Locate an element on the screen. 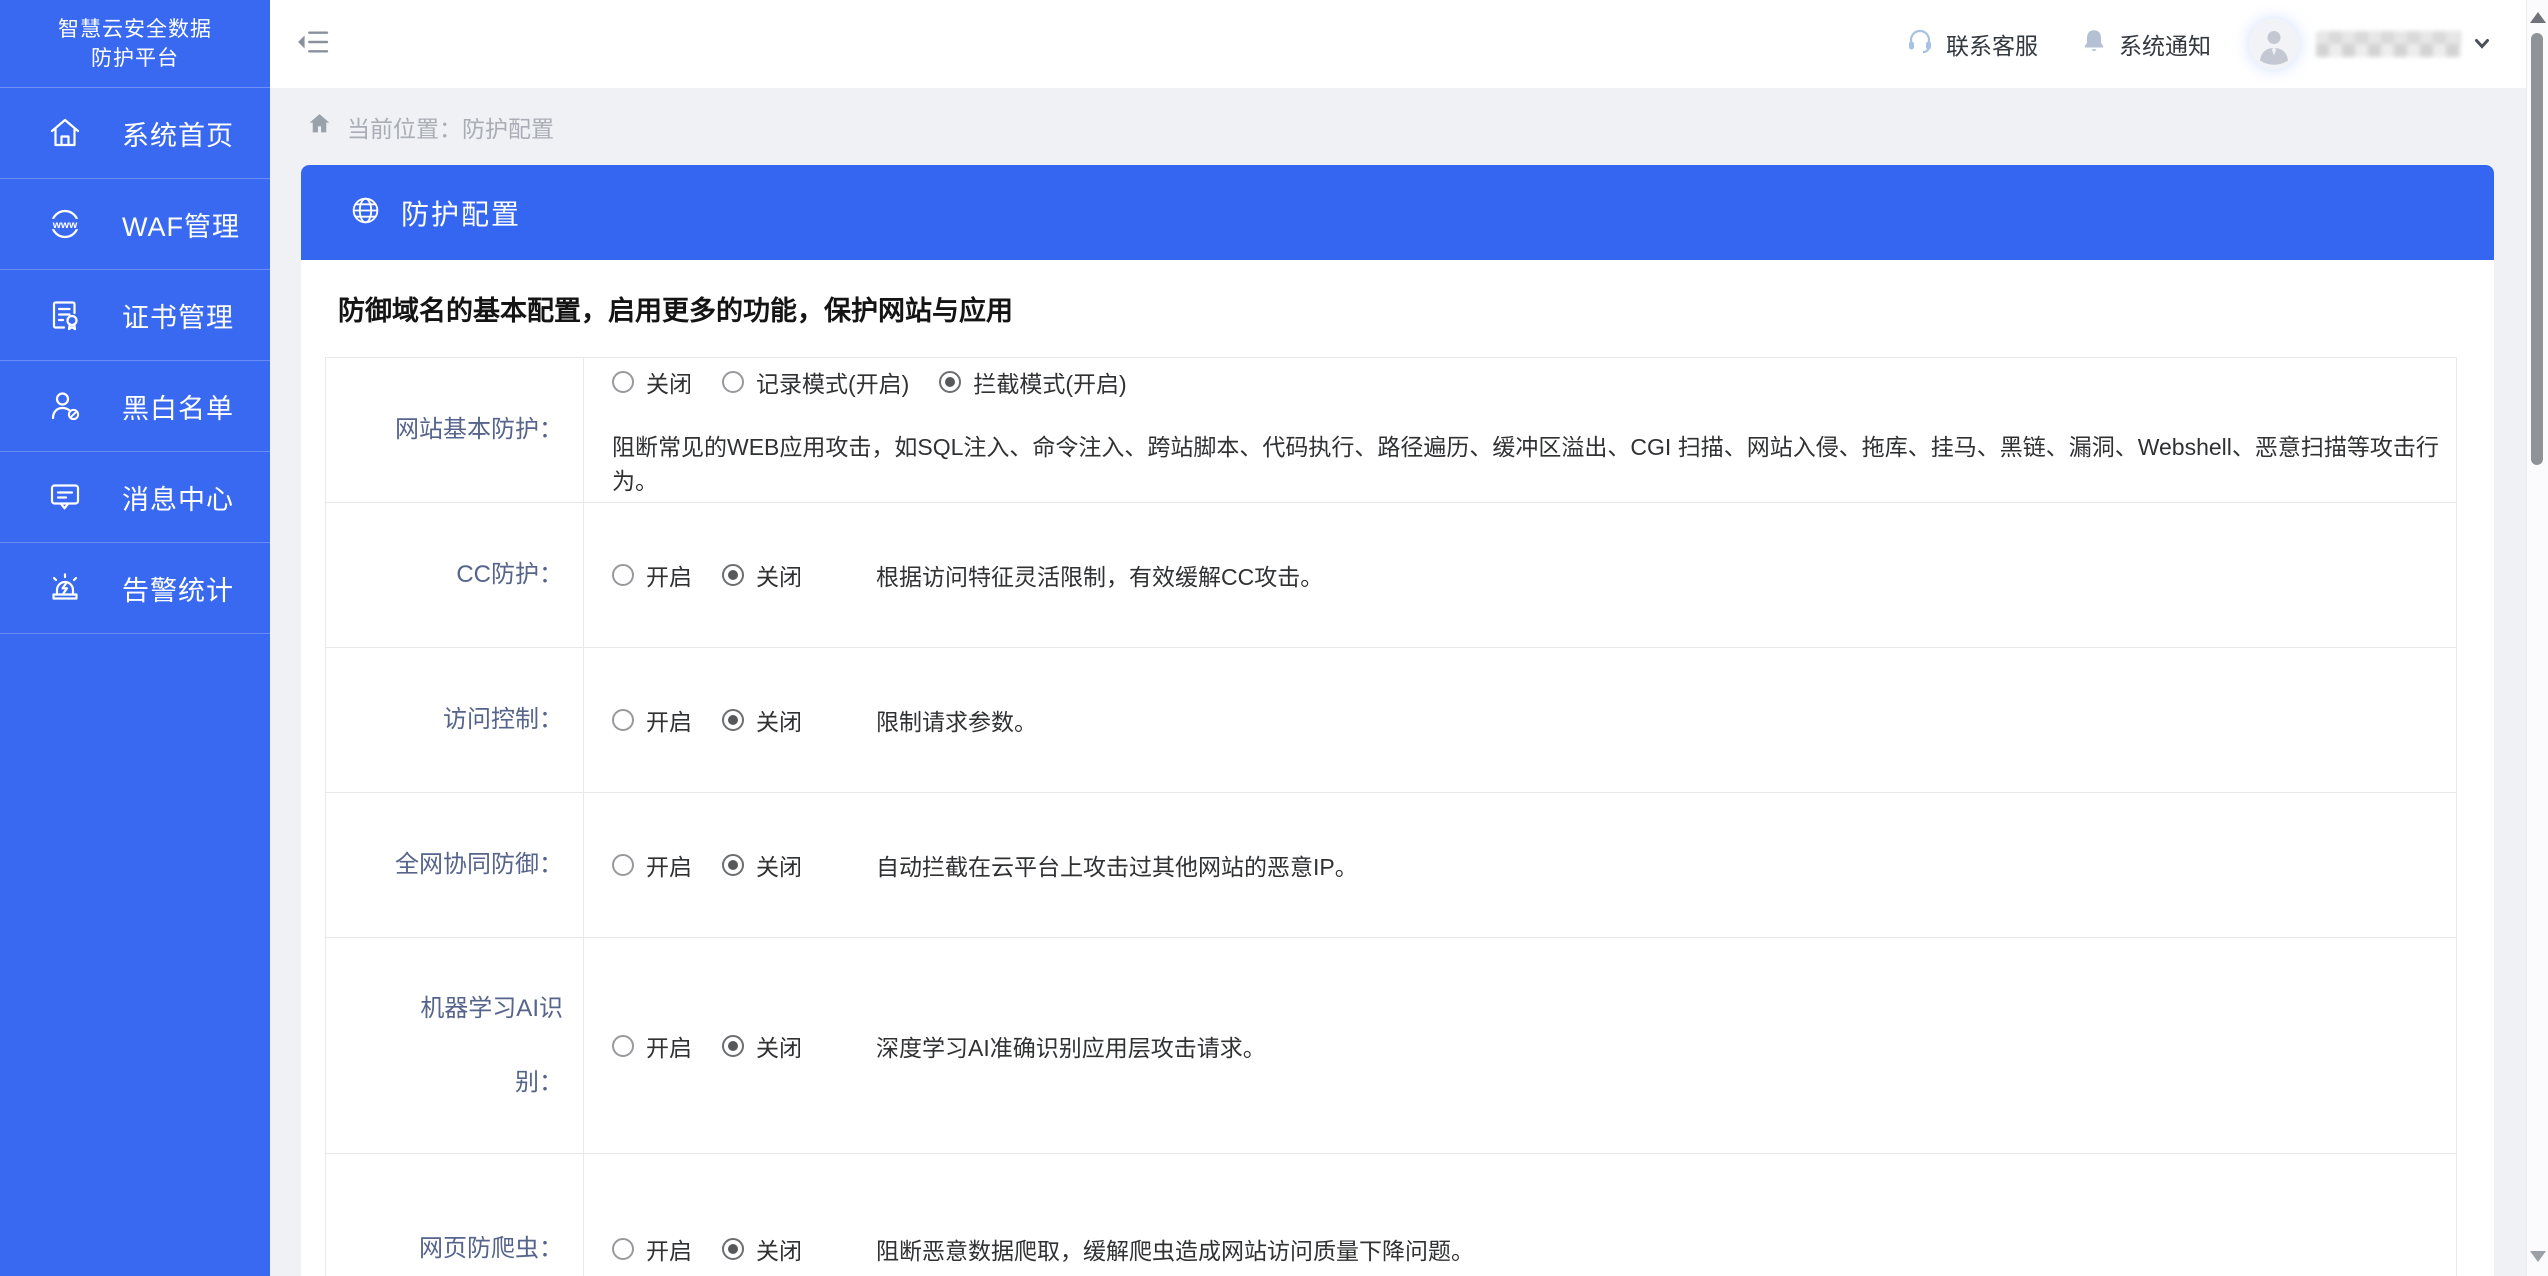 The height and width of the screenshot is (1276, 2548). message-icon is located at coordinates (65, 497).